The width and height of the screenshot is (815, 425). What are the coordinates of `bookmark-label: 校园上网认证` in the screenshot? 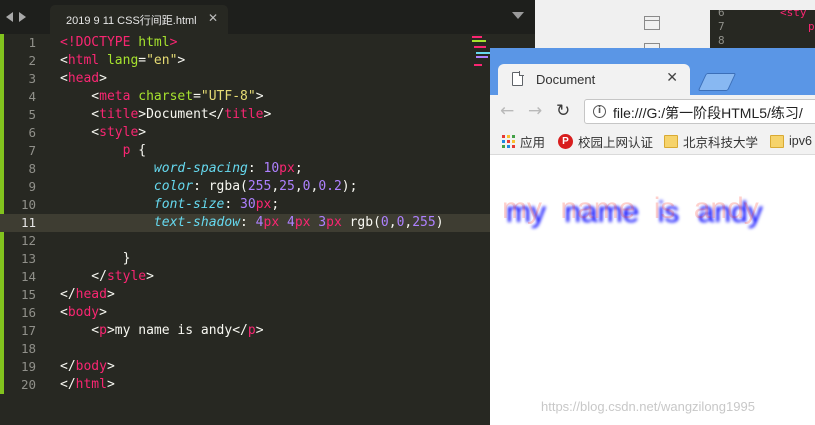 It's located at (616, 142).